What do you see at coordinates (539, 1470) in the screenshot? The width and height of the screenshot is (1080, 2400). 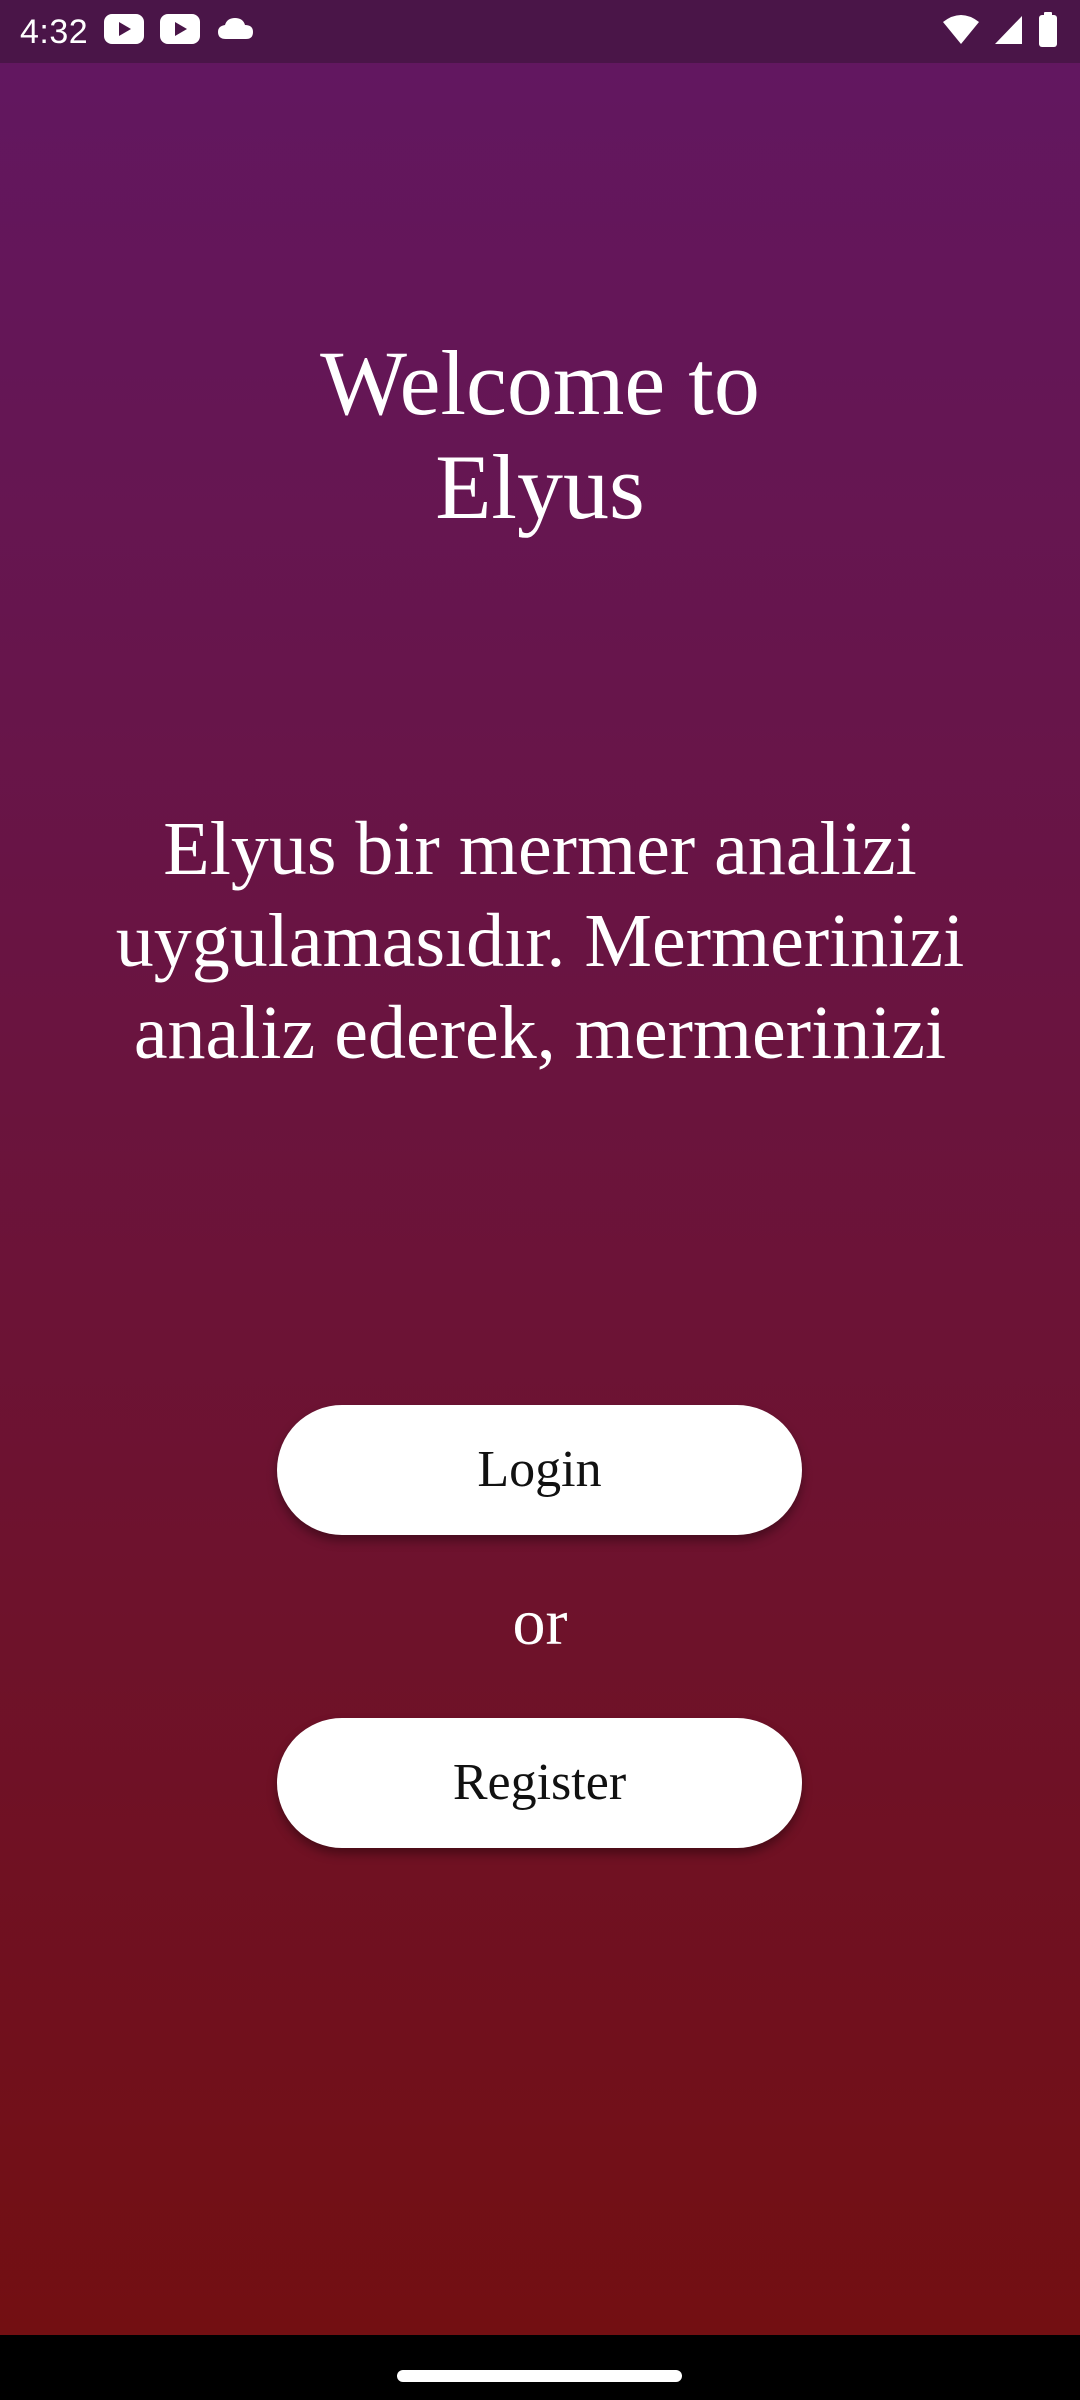 I see `login-button: Login` at bounding box center [539, 1470].